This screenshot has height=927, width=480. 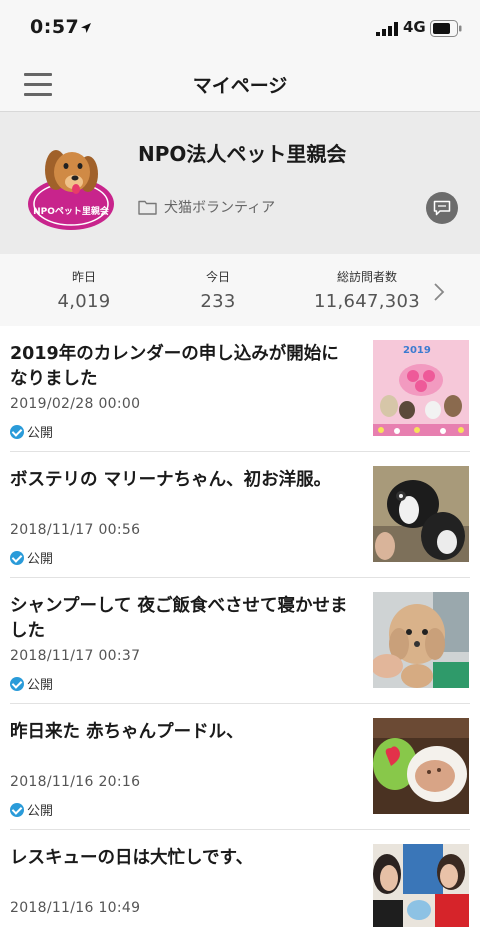 I want to click on access-stats: 昨日 4,019 今日 233 総訪問者数 11,647,303, so click(x=240, y=290).